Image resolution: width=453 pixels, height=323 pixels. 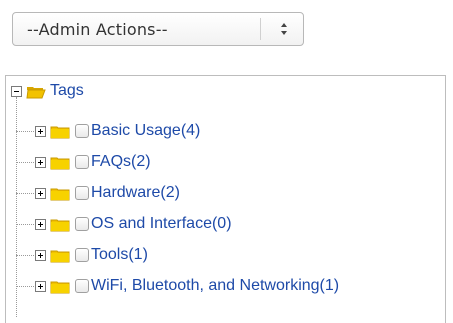 I want to click on tree-root-node: Tags, so click(x=47, y=91).